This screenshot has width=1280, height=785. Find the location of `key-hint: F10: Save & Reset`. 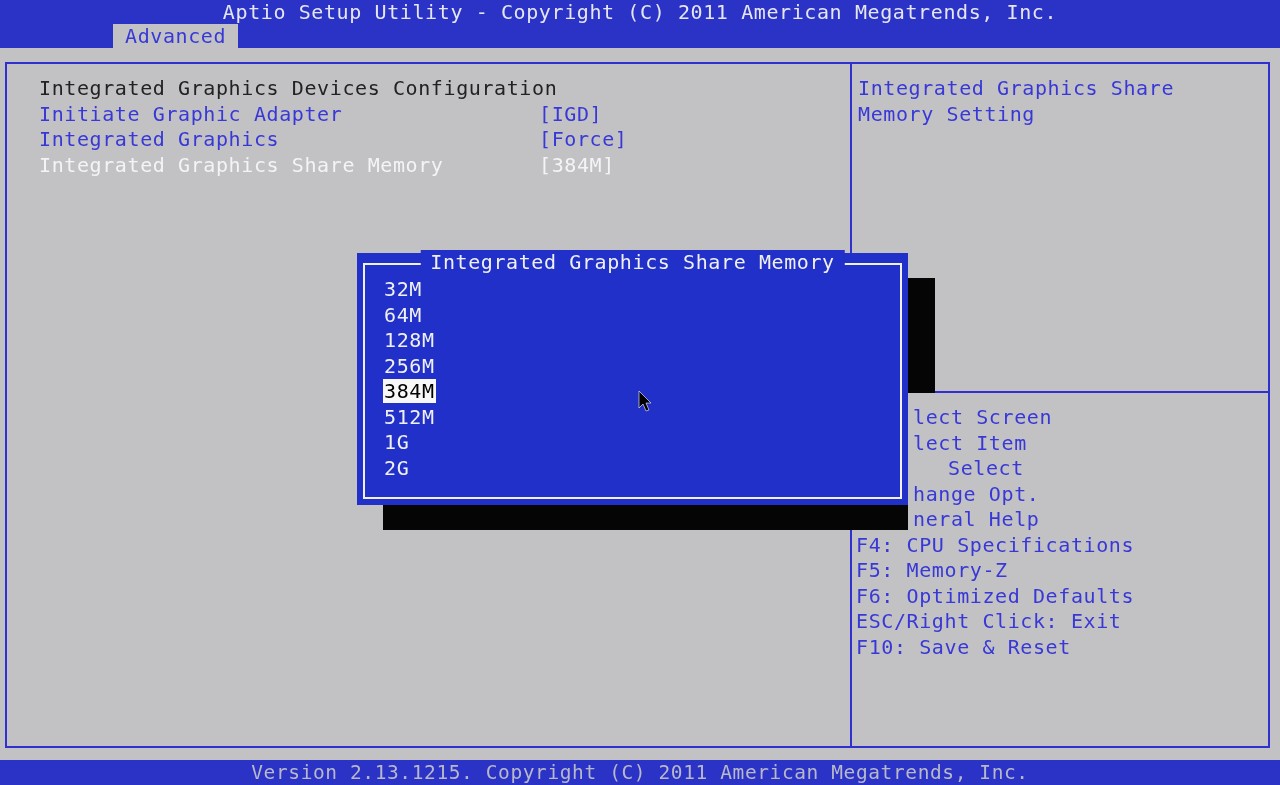

key-hint: F10: Save & Reset is located at coordinates (964, 647).